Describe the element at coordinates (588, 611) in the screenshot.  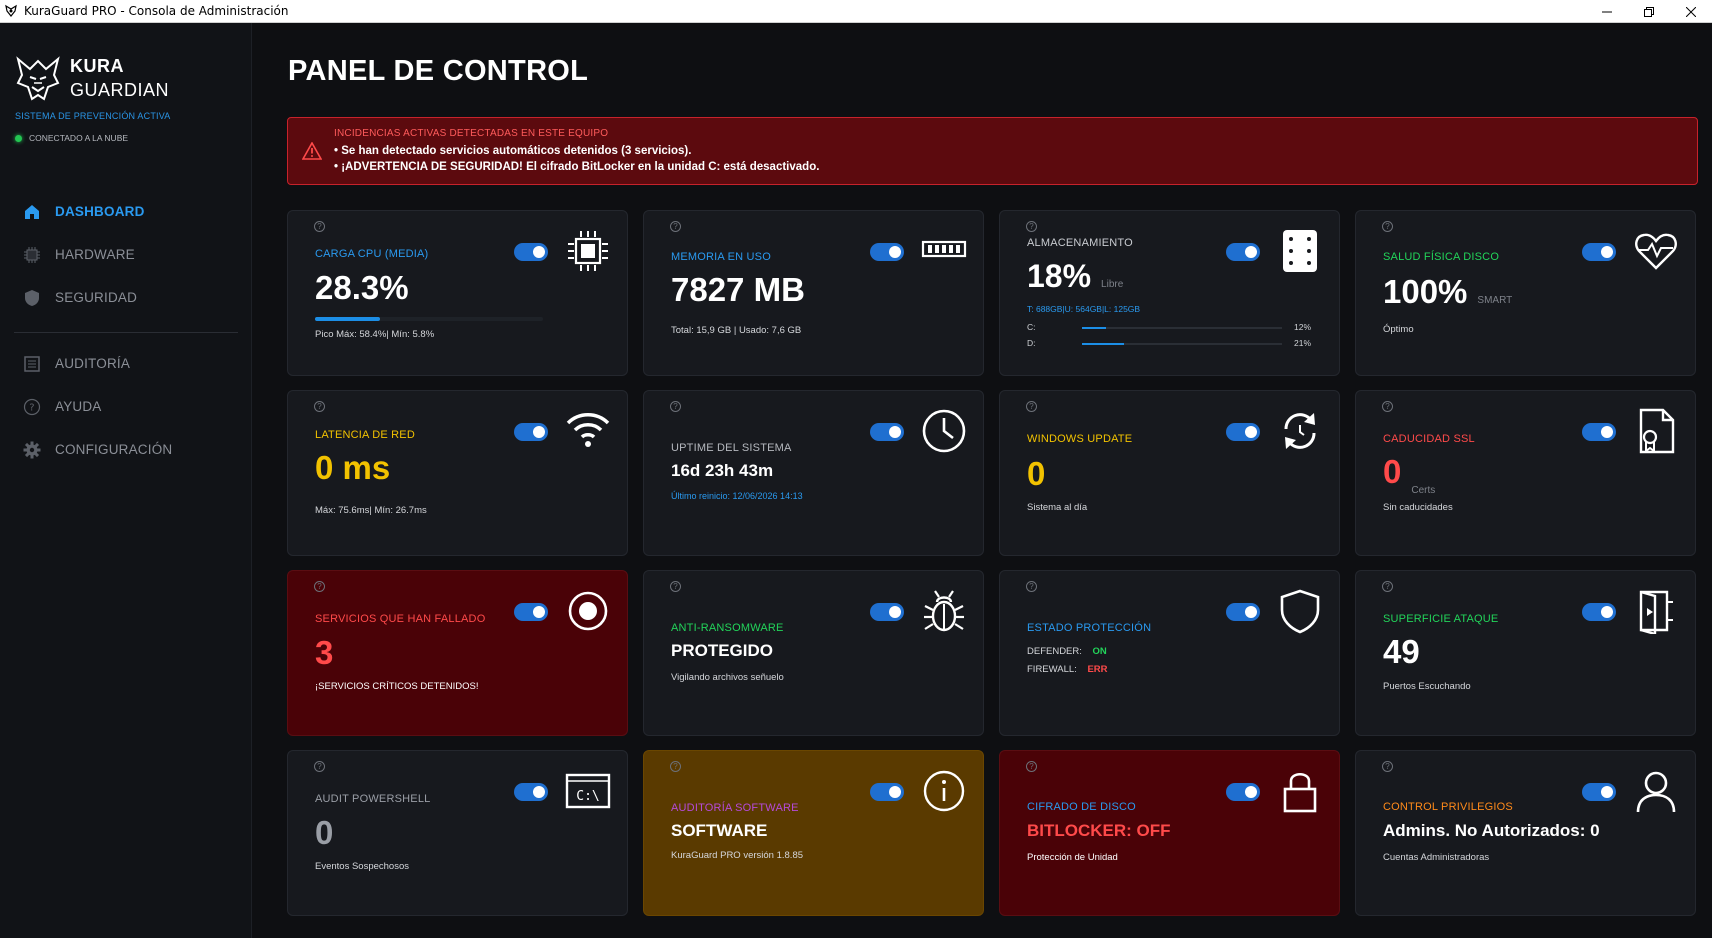
I see `record-icon` at that location.